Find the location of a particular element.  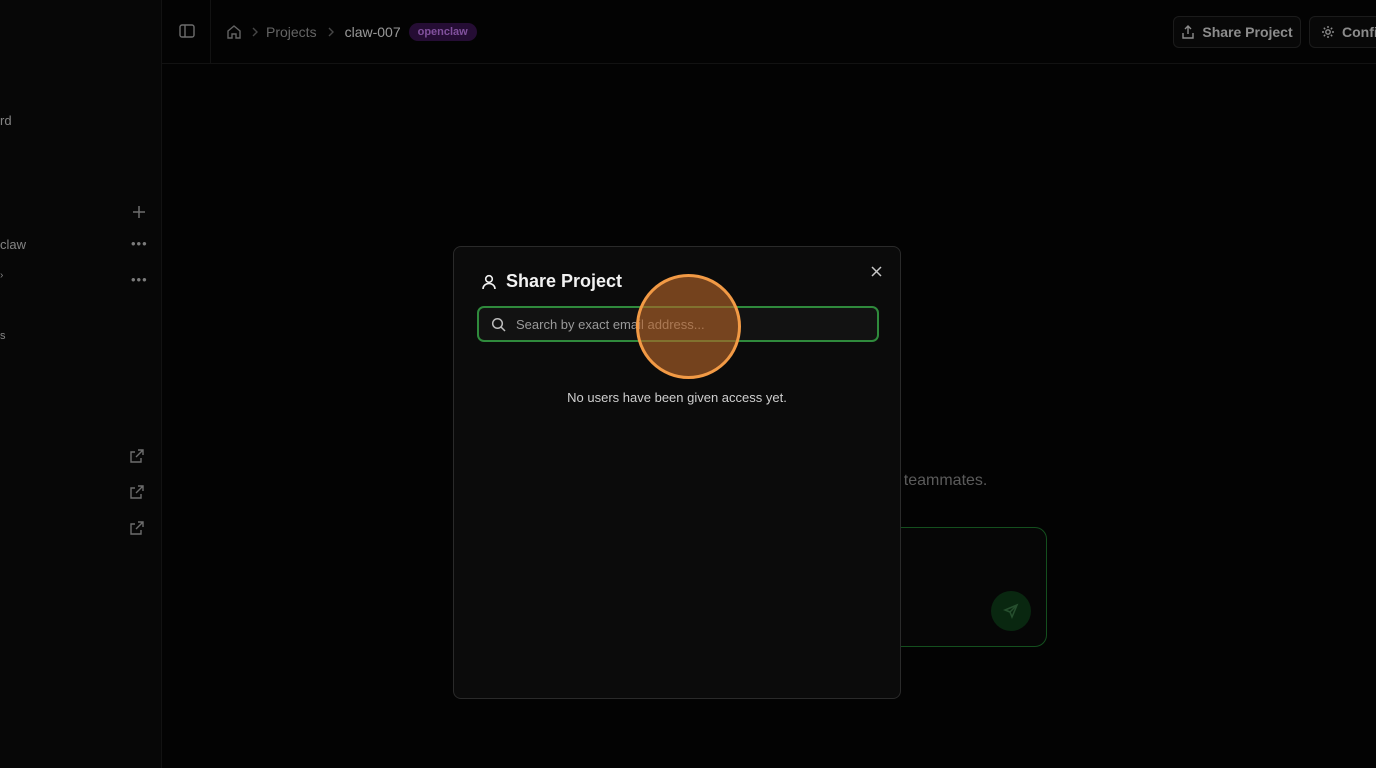

user-icon is located at coordinates (489, 281).